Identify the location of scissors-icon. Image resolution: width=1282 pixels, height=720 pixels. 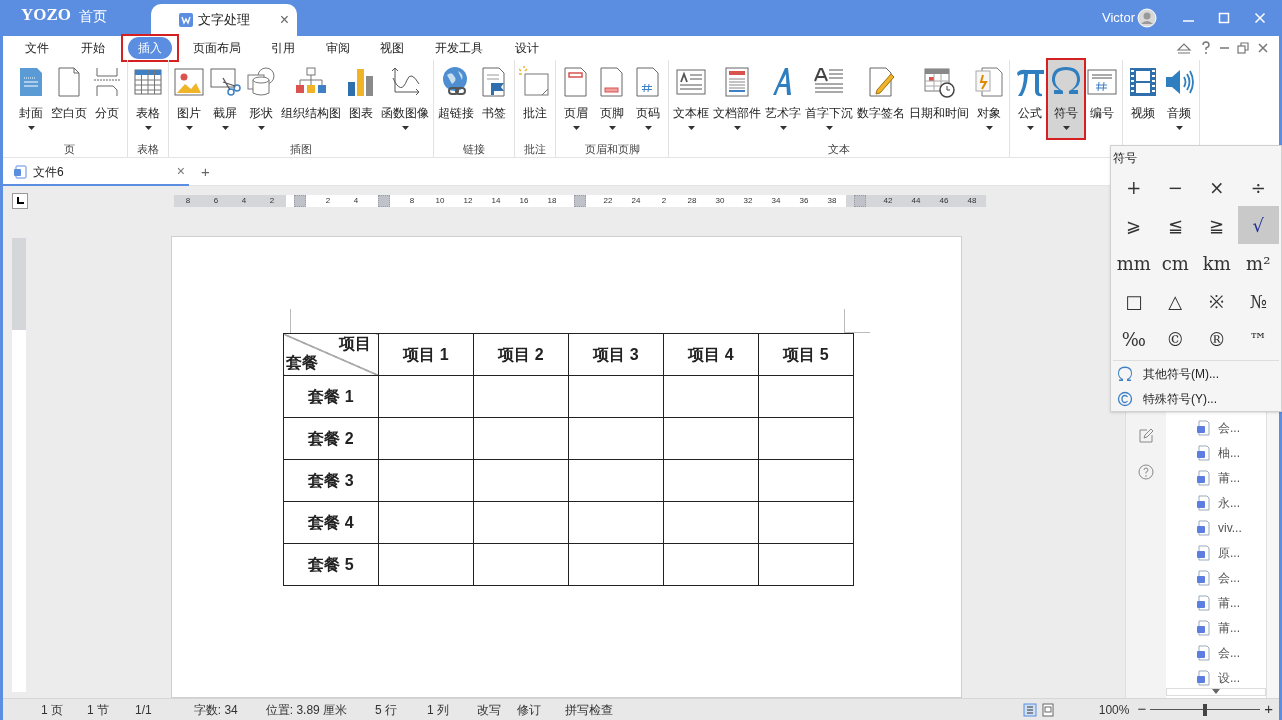
(225, 82).